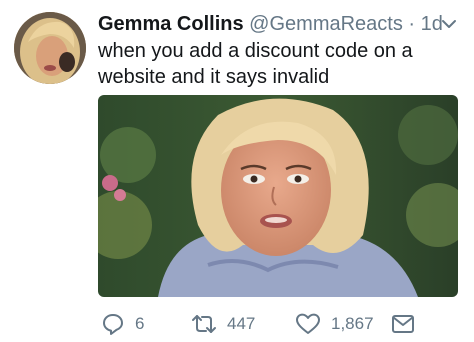 This screenshot has height=342, width=474. I want to click on like-button: 1,867, so click(334, 324).